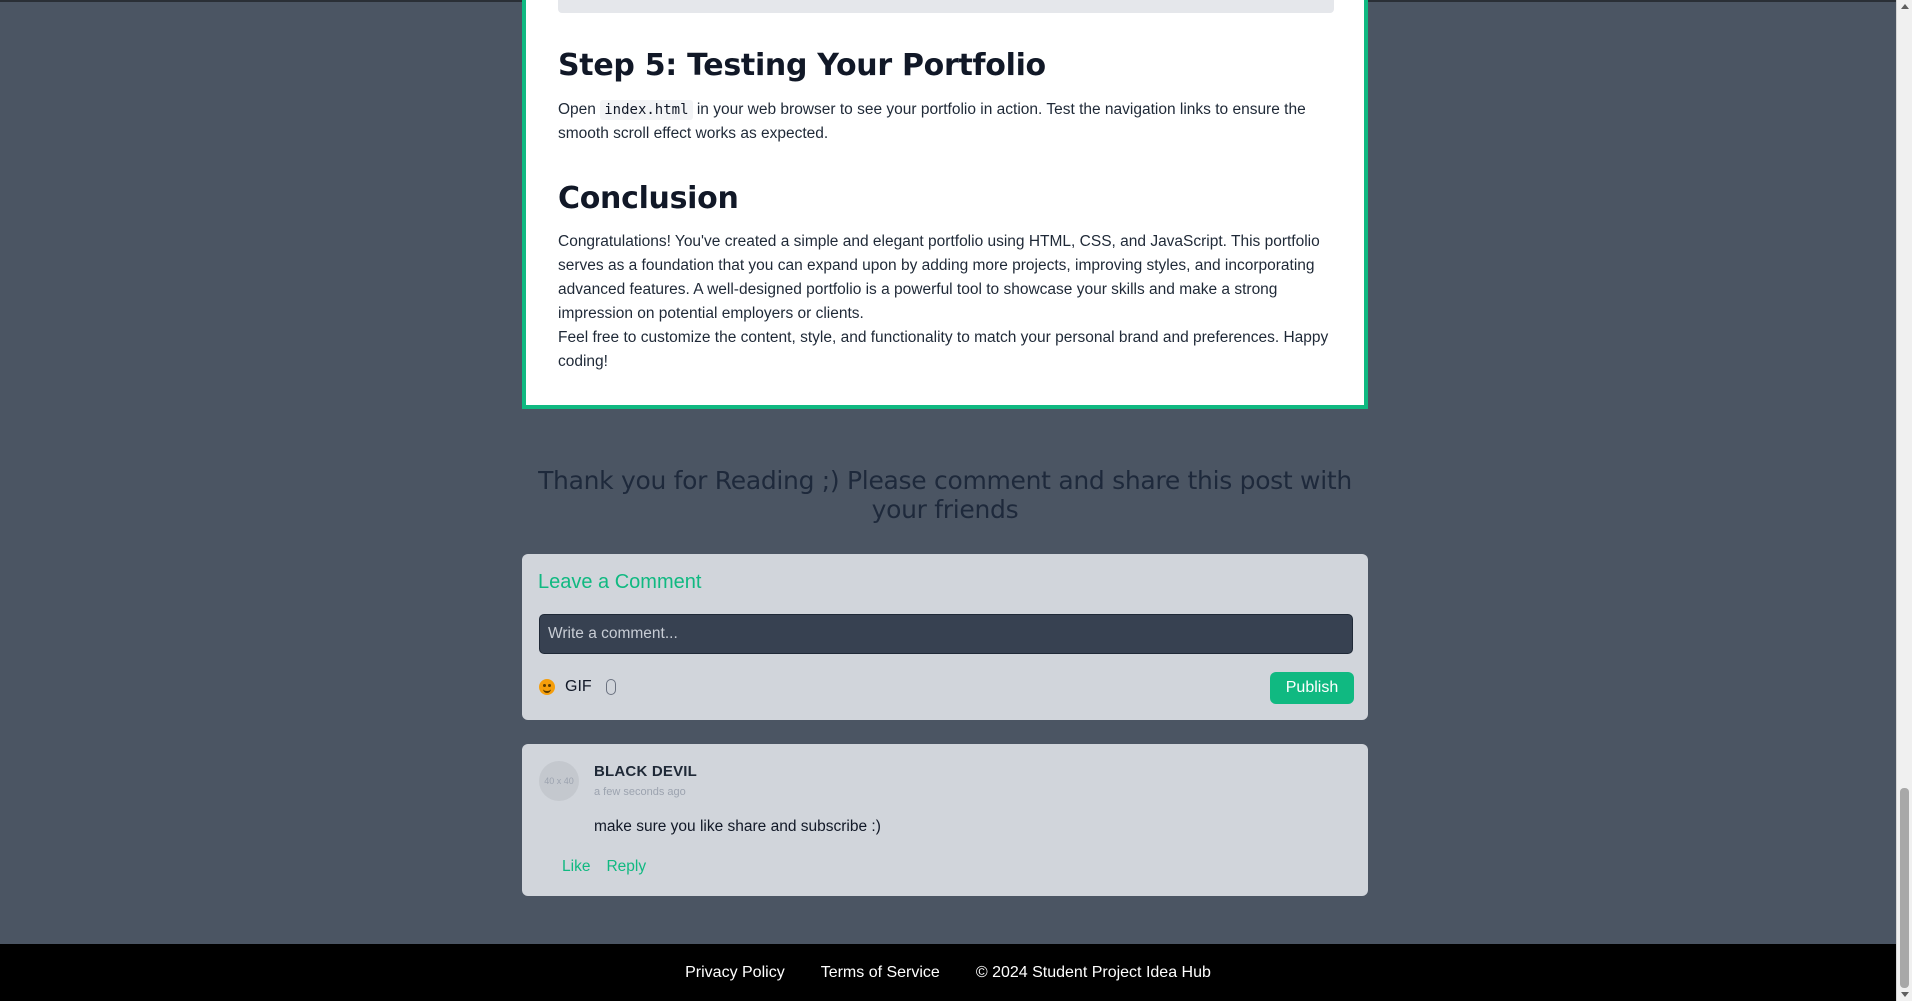 This screenshot has width=1912, height=1001. I want to click on comment-form-title: Leave a Comment, so click(620, 582).